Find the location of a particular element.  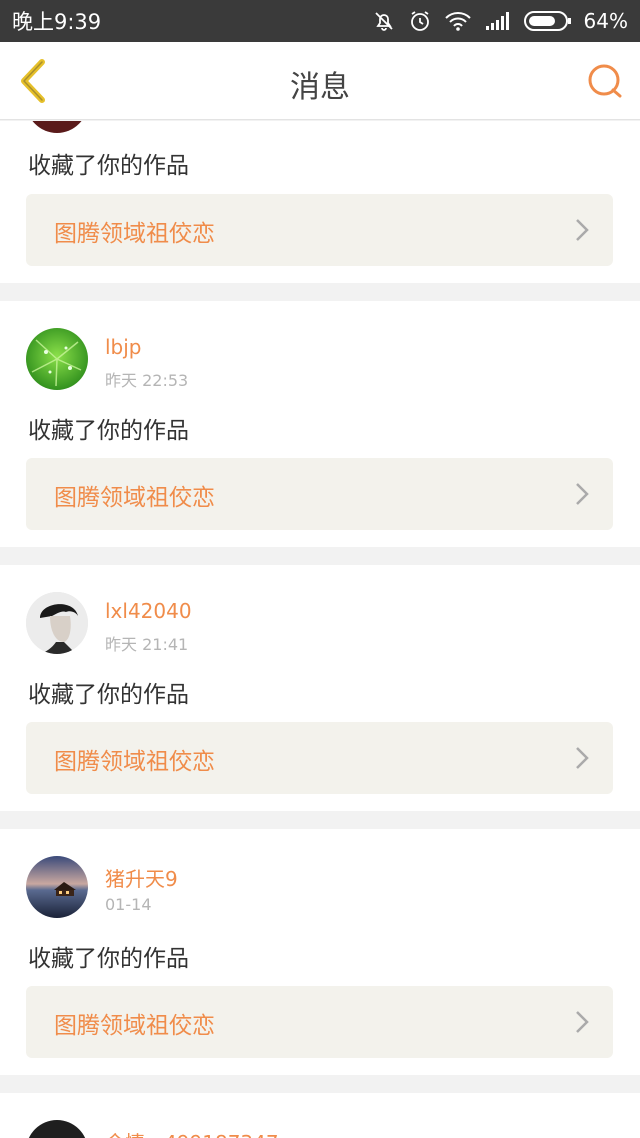

status-bar: 晚上9:39 64% is located at coordinates (320, 21).